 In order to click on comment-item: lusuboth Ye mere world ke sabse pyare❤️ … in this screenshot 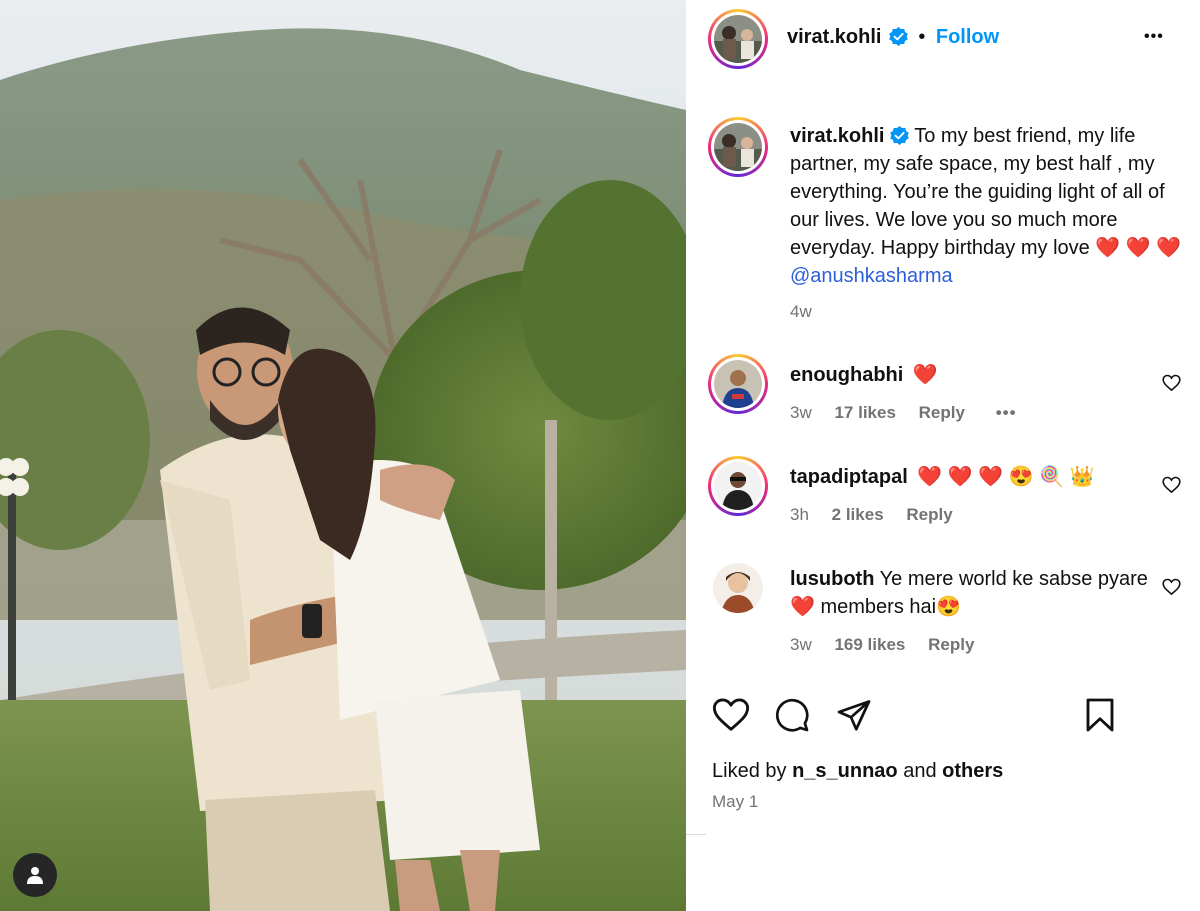, I will do `click(975, 593)`.